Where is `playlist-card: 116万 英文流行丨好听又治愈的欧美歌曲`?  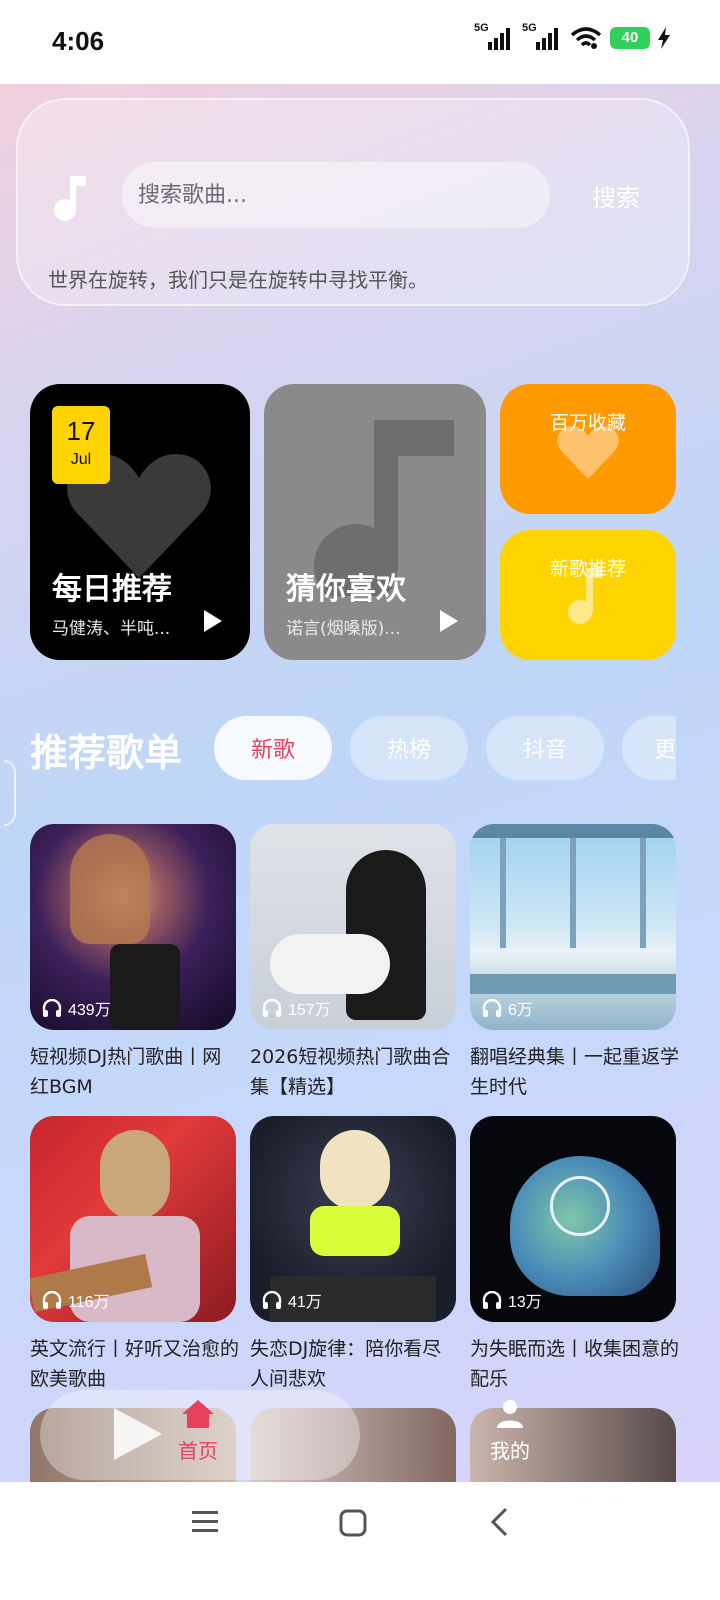 playlist-card: 116万 英文流行丨好听又治愈的欧美歌曲 is located at coordinates (134, 1255).